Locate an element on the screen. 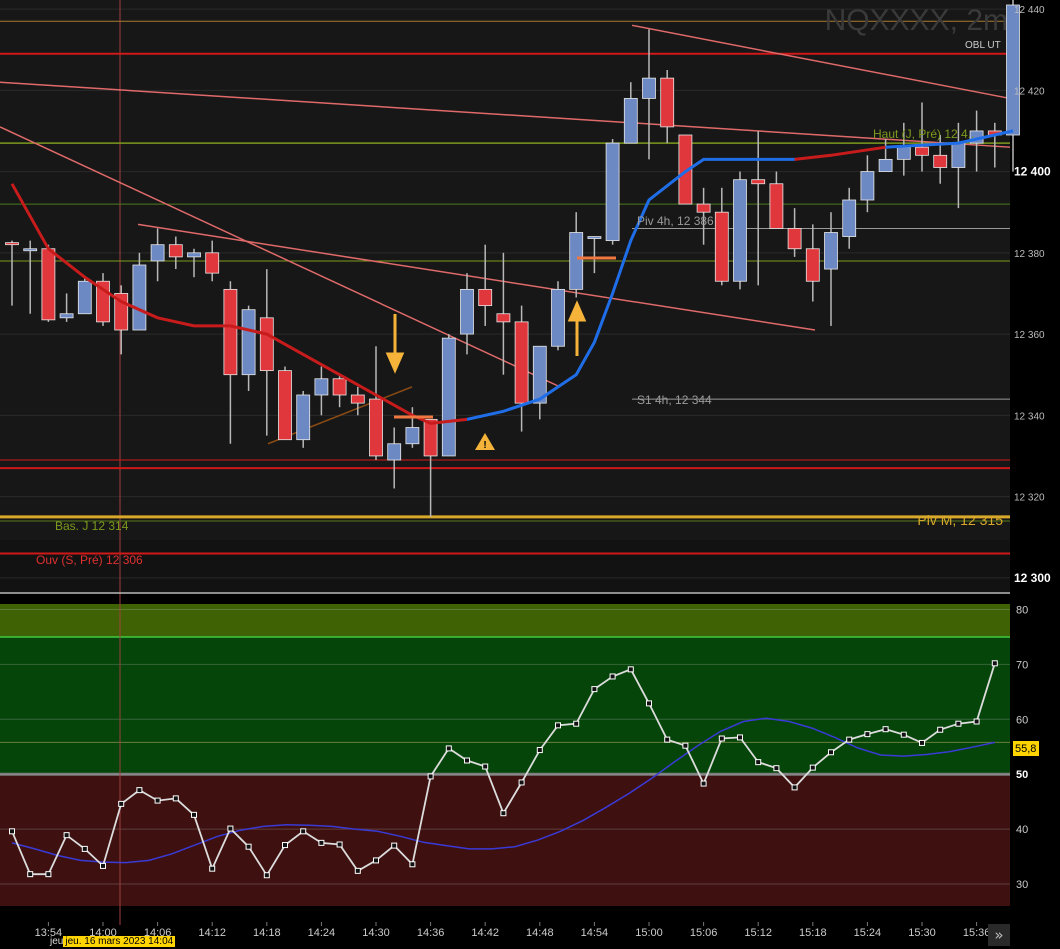 This screenshot has height=949, width=1060. time-tick-label: 14:48 is located at coordinates (540, 933).